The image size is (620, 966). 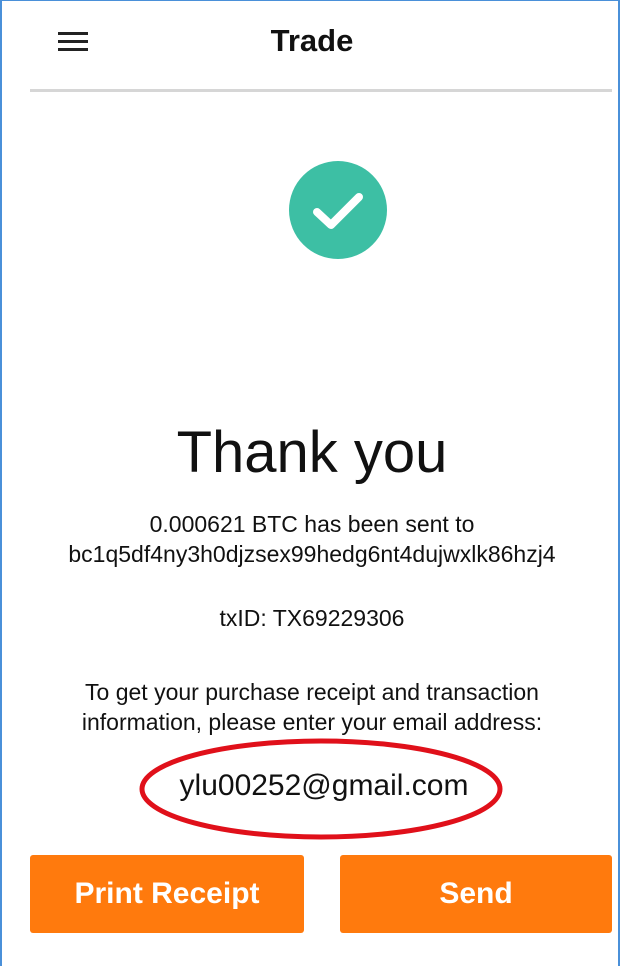 I want to click on checkmark-icon, so click(x=338, y=211).